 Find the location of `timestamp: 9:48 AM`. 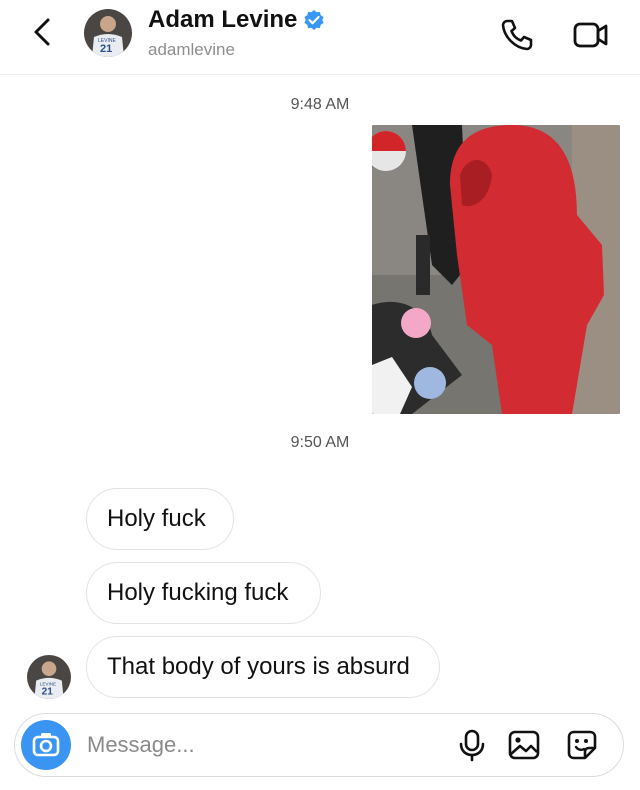

timestamp: 9:48 AM is located at coordinates (320, 104).